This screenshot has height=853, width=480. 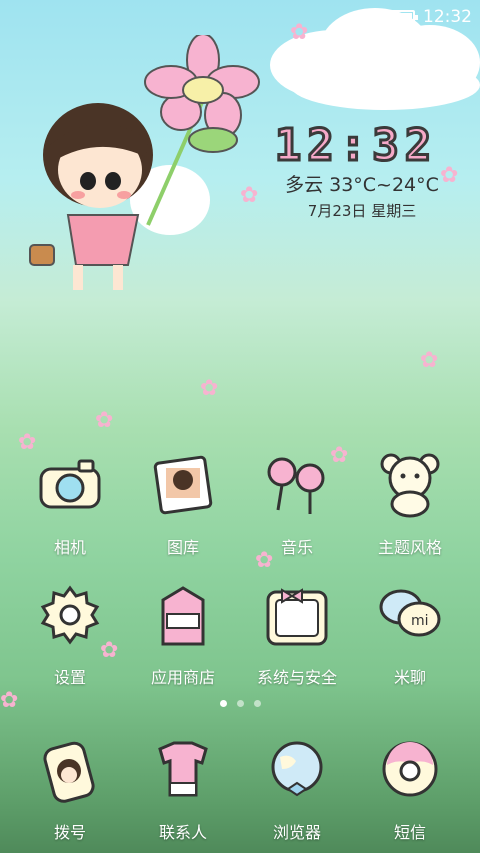 I want to click on widget-date: 7月23日 星期三, so click(x=362, y=211).